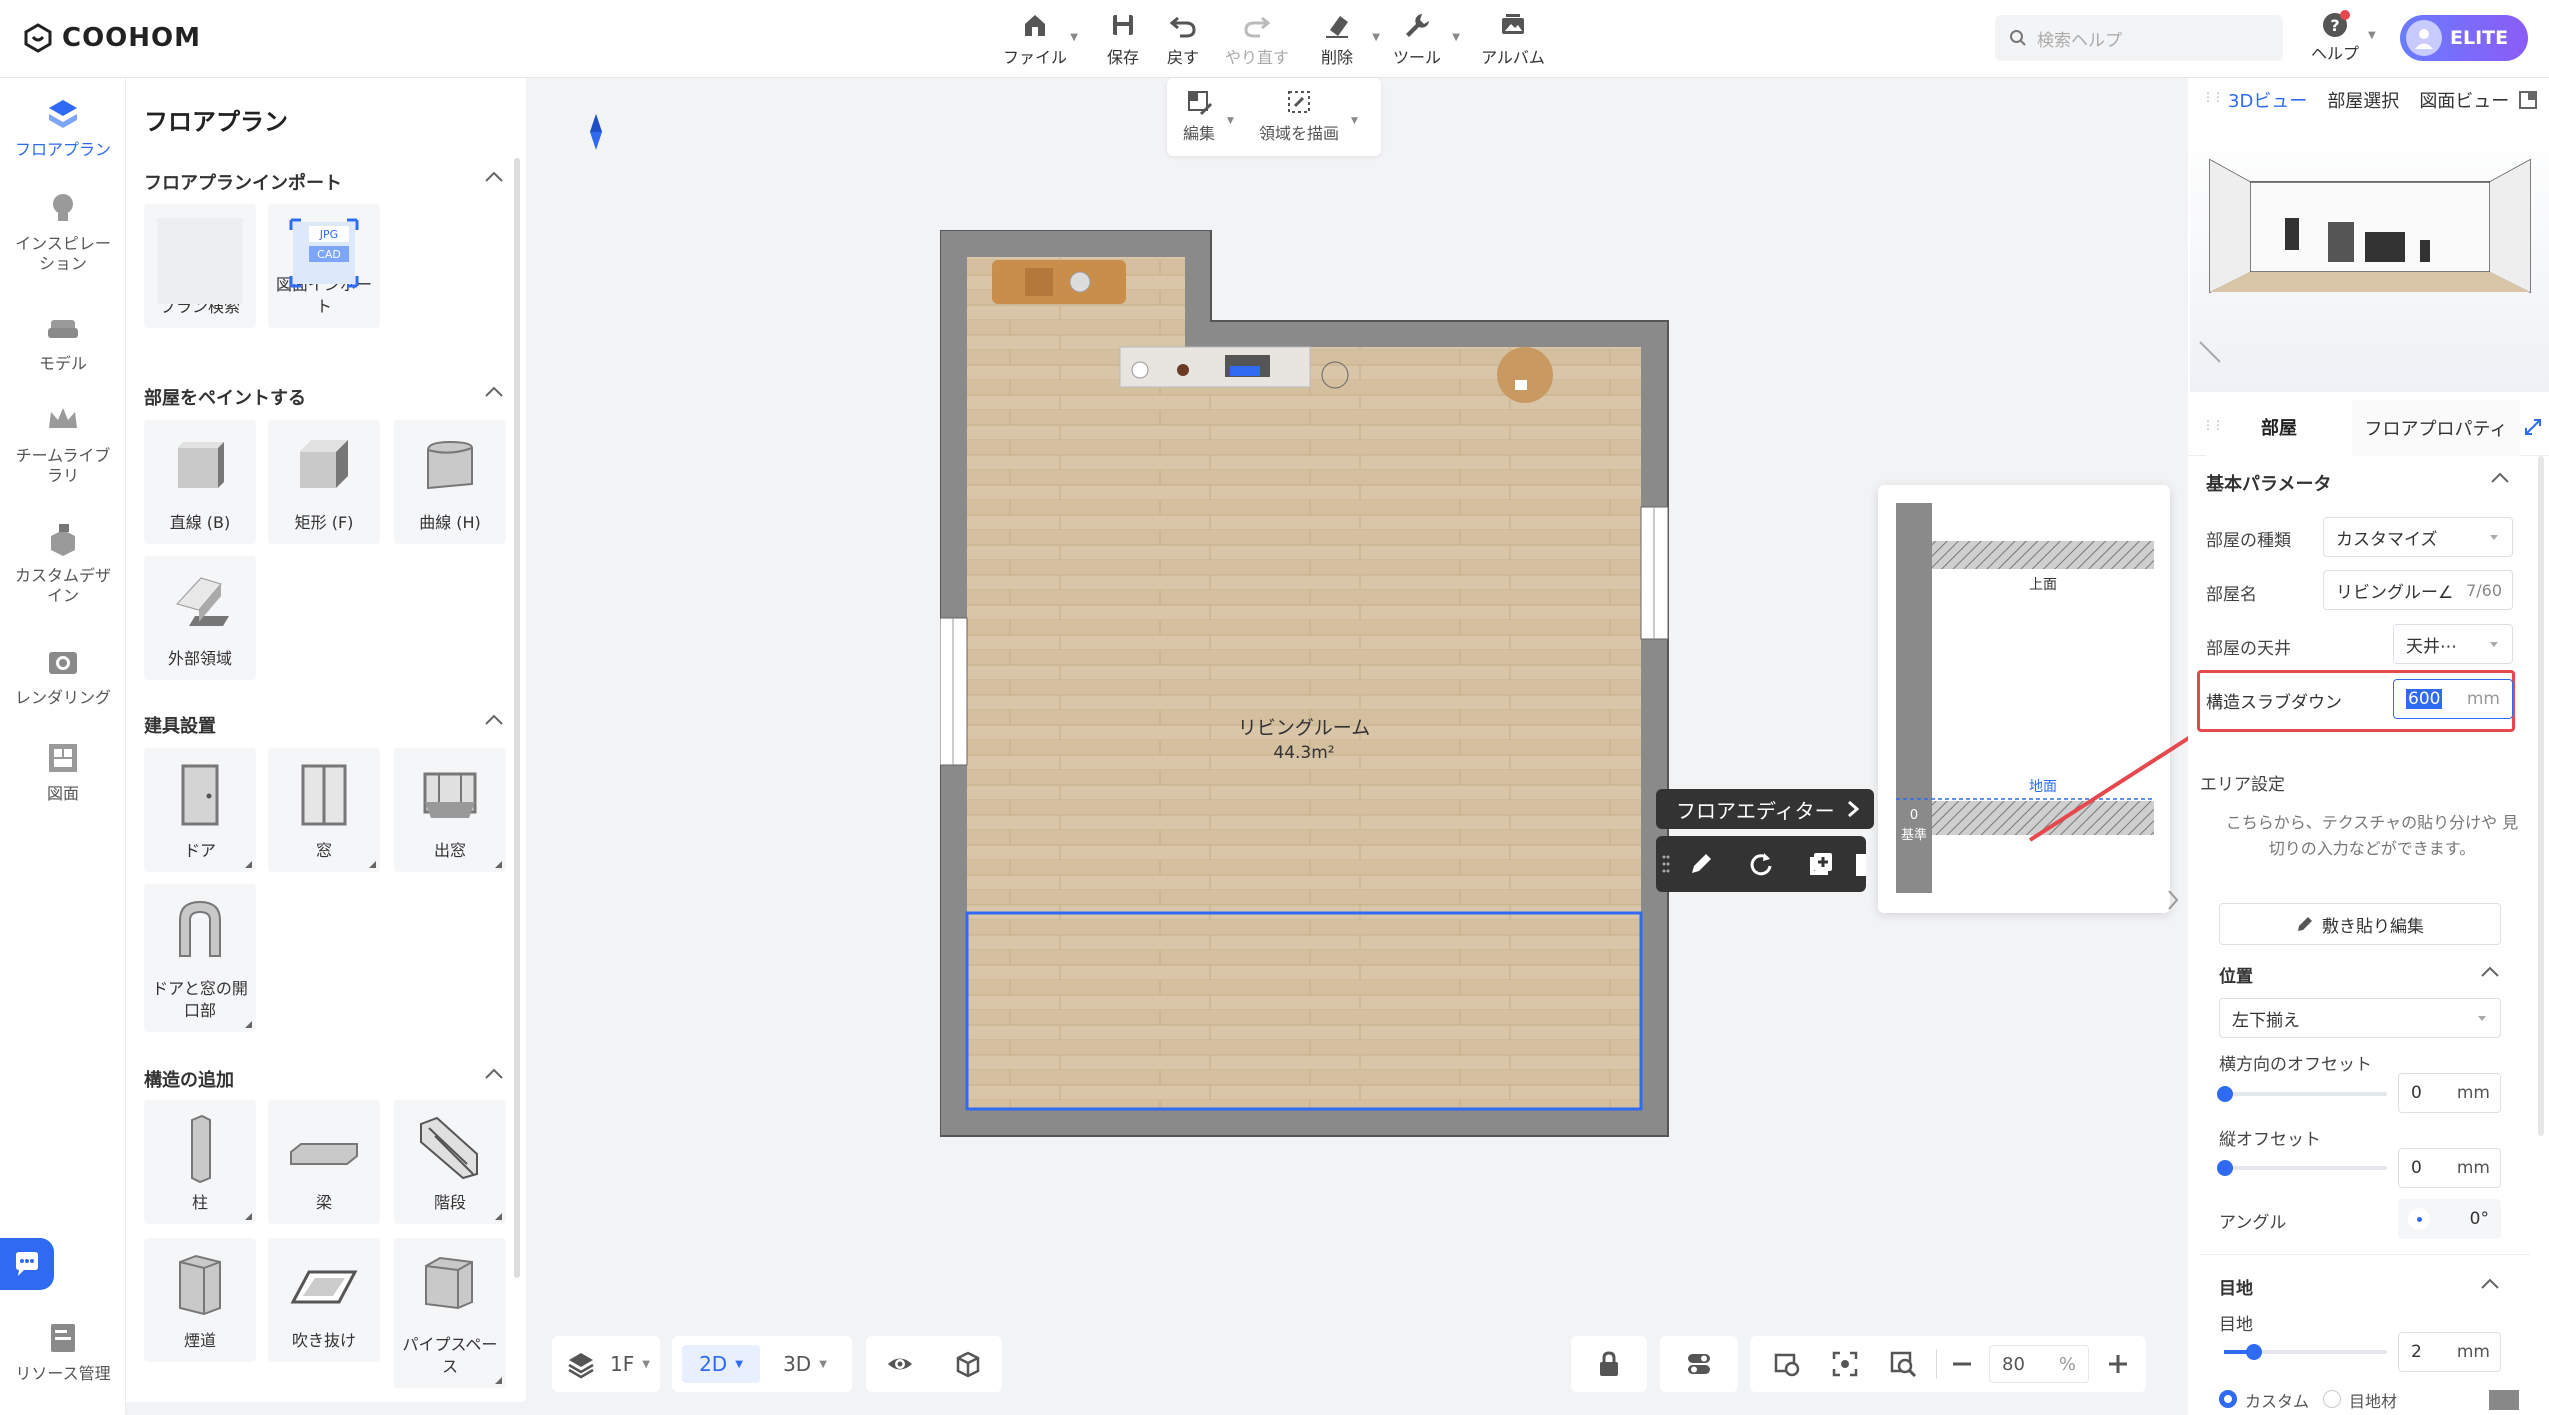  I want to click on undo-button: 戻す, so click(1183, 40).